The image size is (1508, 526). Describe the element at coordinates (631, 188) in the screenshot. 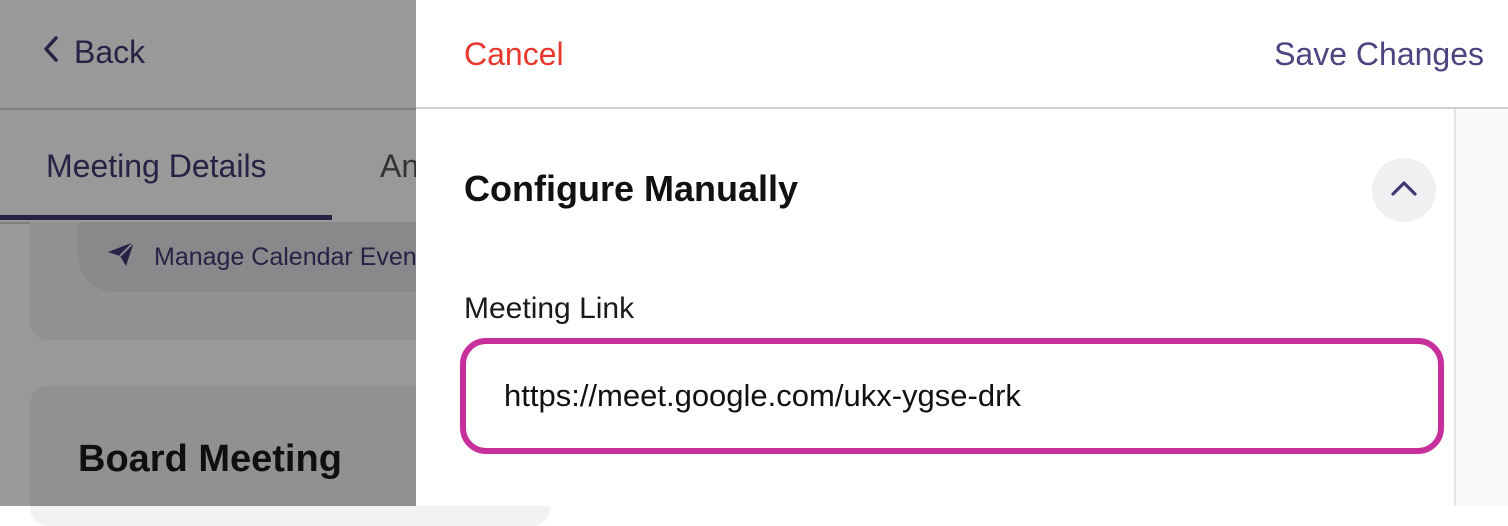

I see `section-title: Configure Manually` at that location.